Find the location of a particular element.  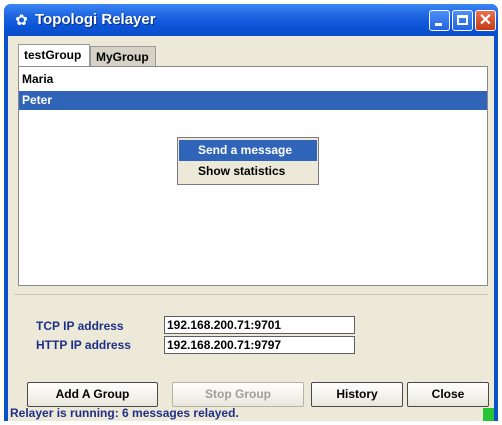

maximize-button is located at coordinates (462, 20).